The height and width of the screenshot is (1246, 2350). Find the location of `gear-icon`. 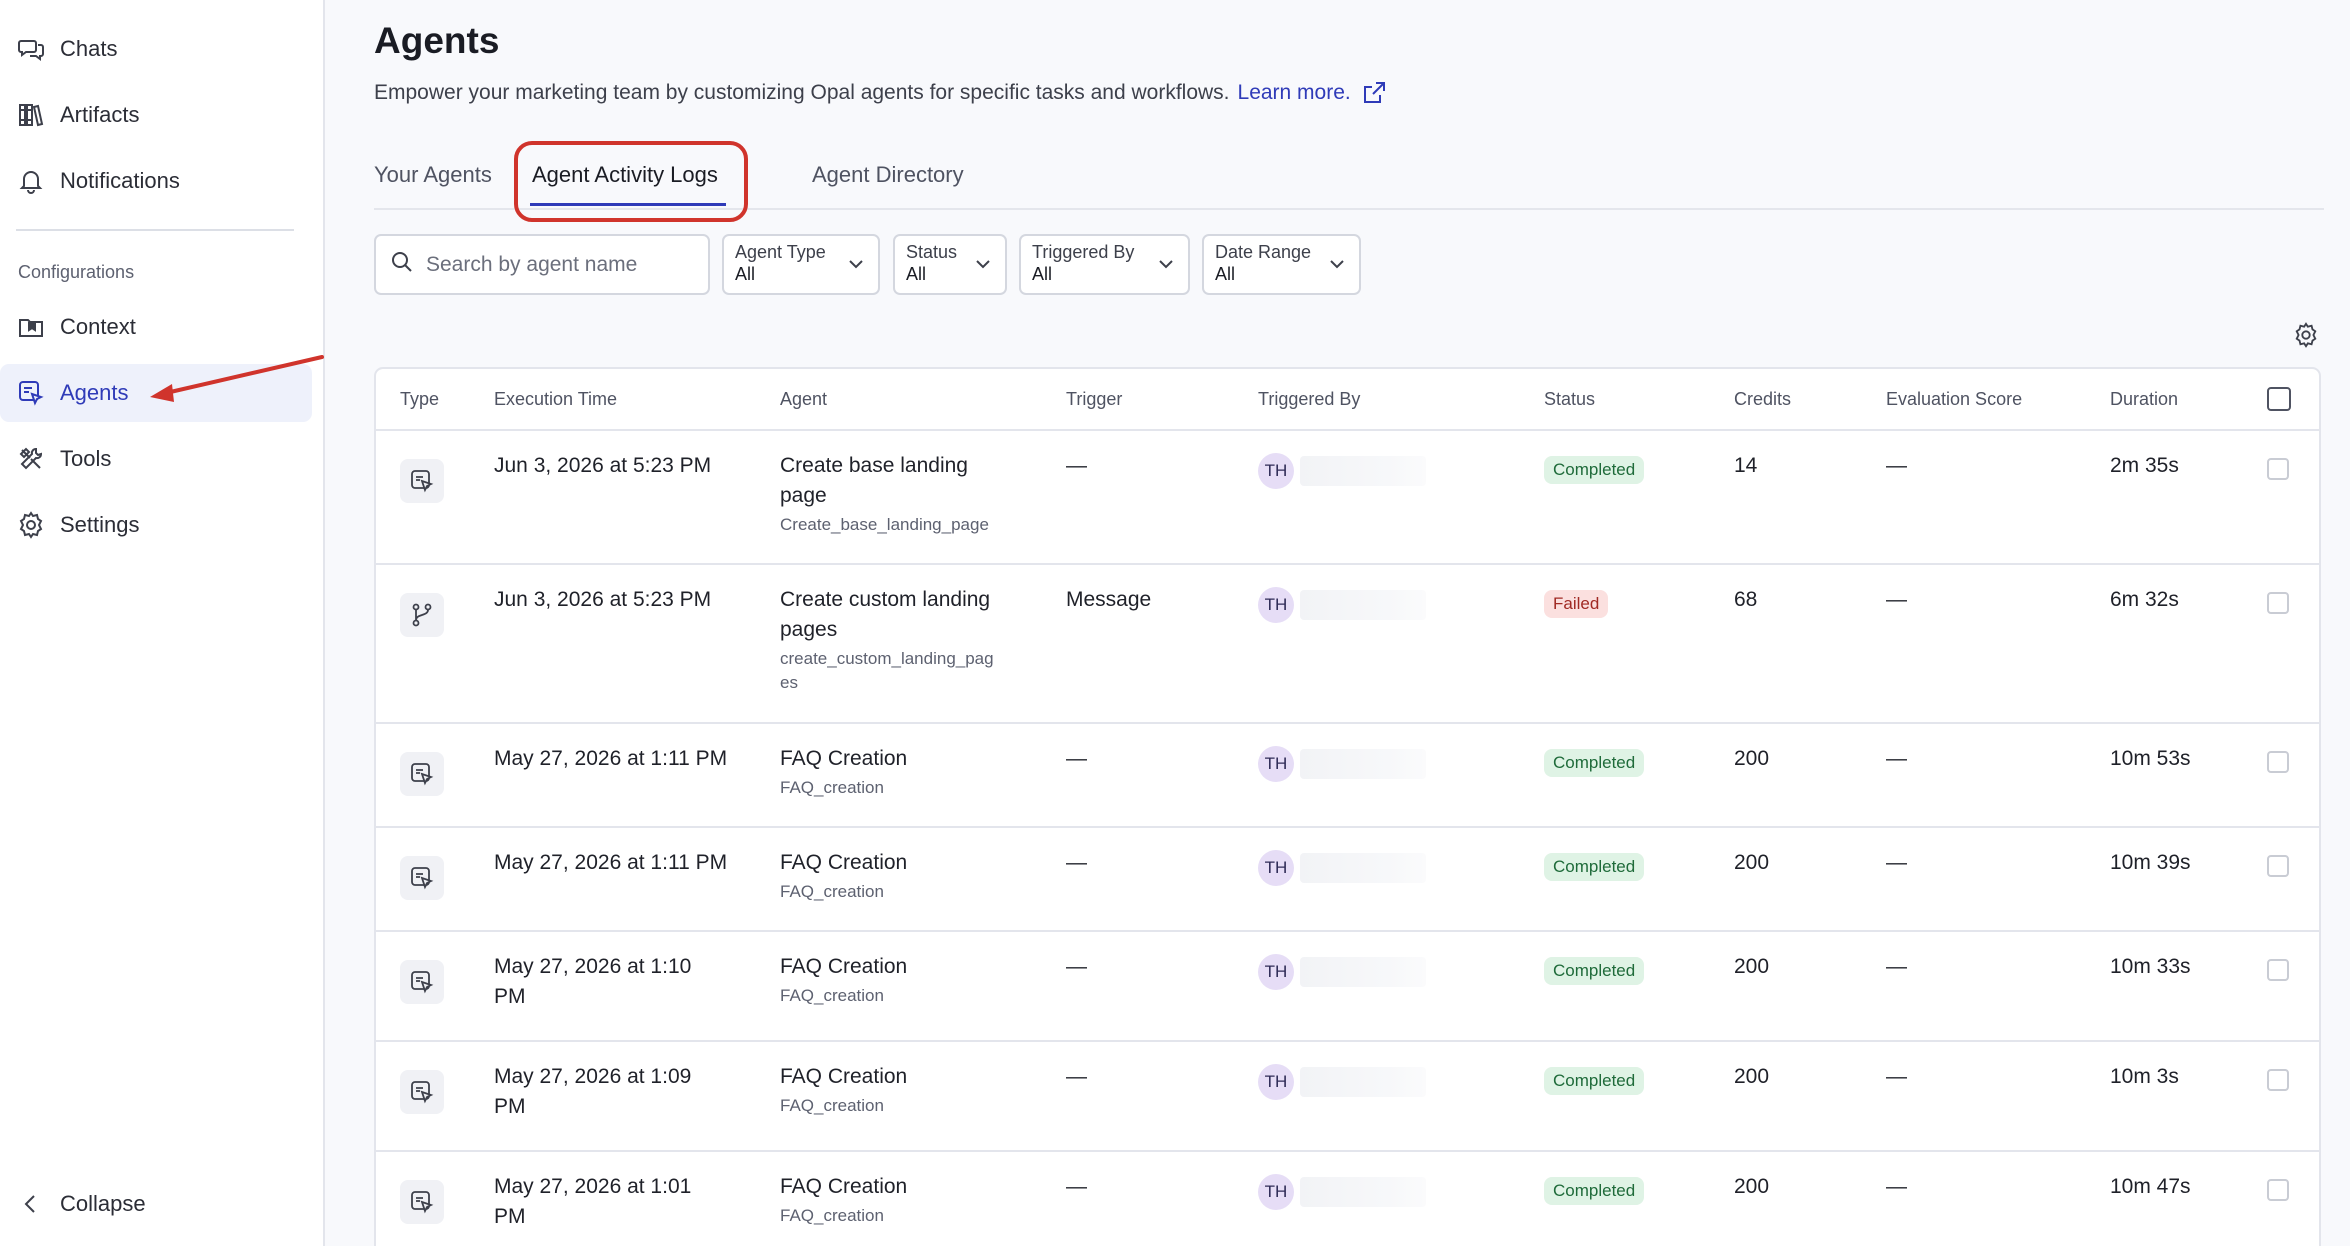

gear-icon is located at coordinates (31, 525).